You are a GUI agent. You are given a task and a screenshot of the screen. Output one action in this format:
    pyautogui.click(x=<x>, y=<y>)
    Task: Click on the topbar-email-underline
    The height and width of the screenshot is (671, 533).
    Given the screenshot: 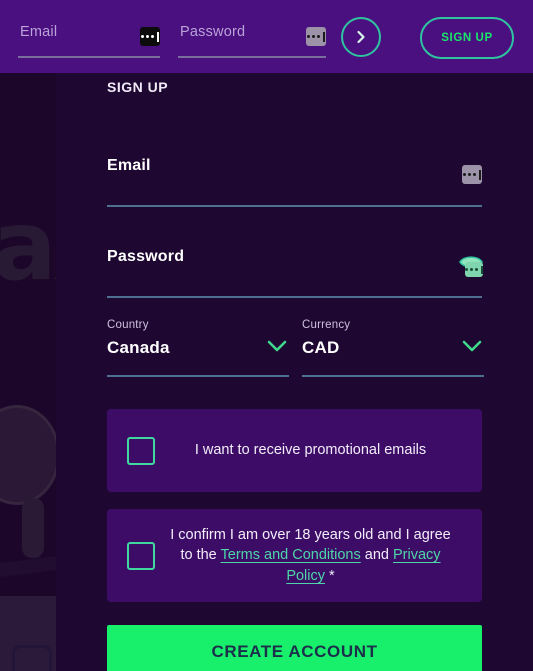 What is the action you would take?
    pyautogui.click(x=89, y=57)
    